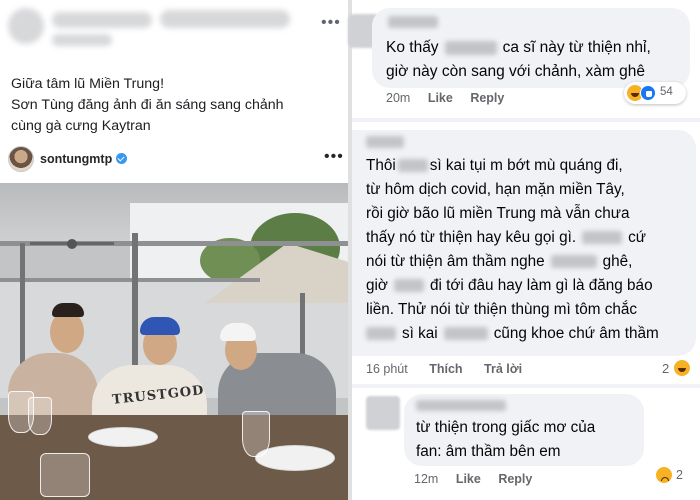  Describe the element at coordinates (21, 159) in the screenshot. I see `instagram-avatar` at that location.